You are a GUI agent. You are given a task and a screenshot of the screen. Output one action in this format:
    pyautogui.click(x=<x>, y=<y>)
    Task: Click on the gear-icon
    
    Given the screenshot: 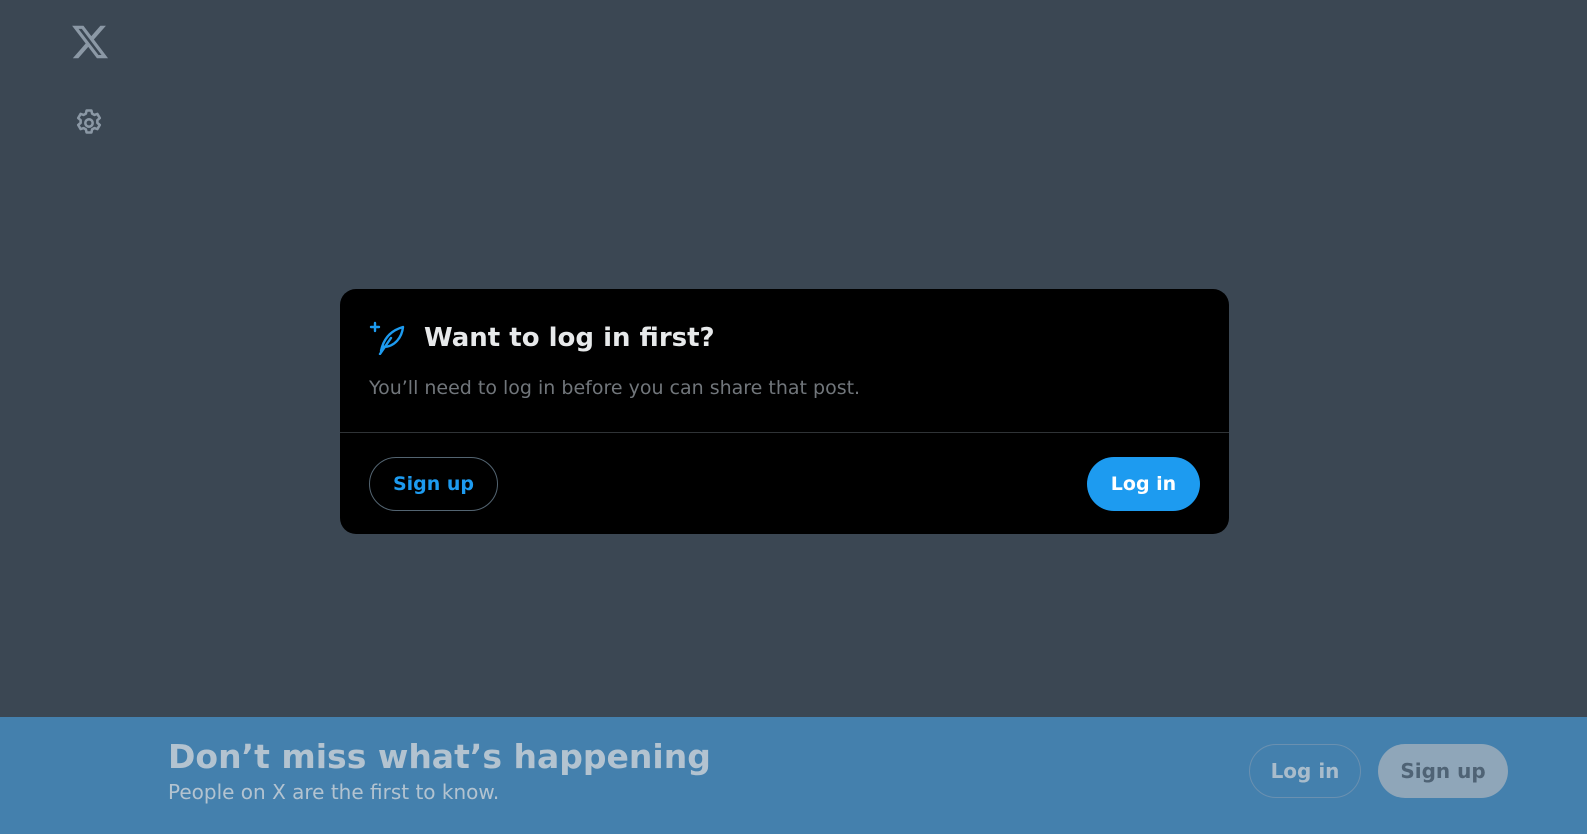 What is the action you would take?
    pyautogui.click(x=89, y=123)
    